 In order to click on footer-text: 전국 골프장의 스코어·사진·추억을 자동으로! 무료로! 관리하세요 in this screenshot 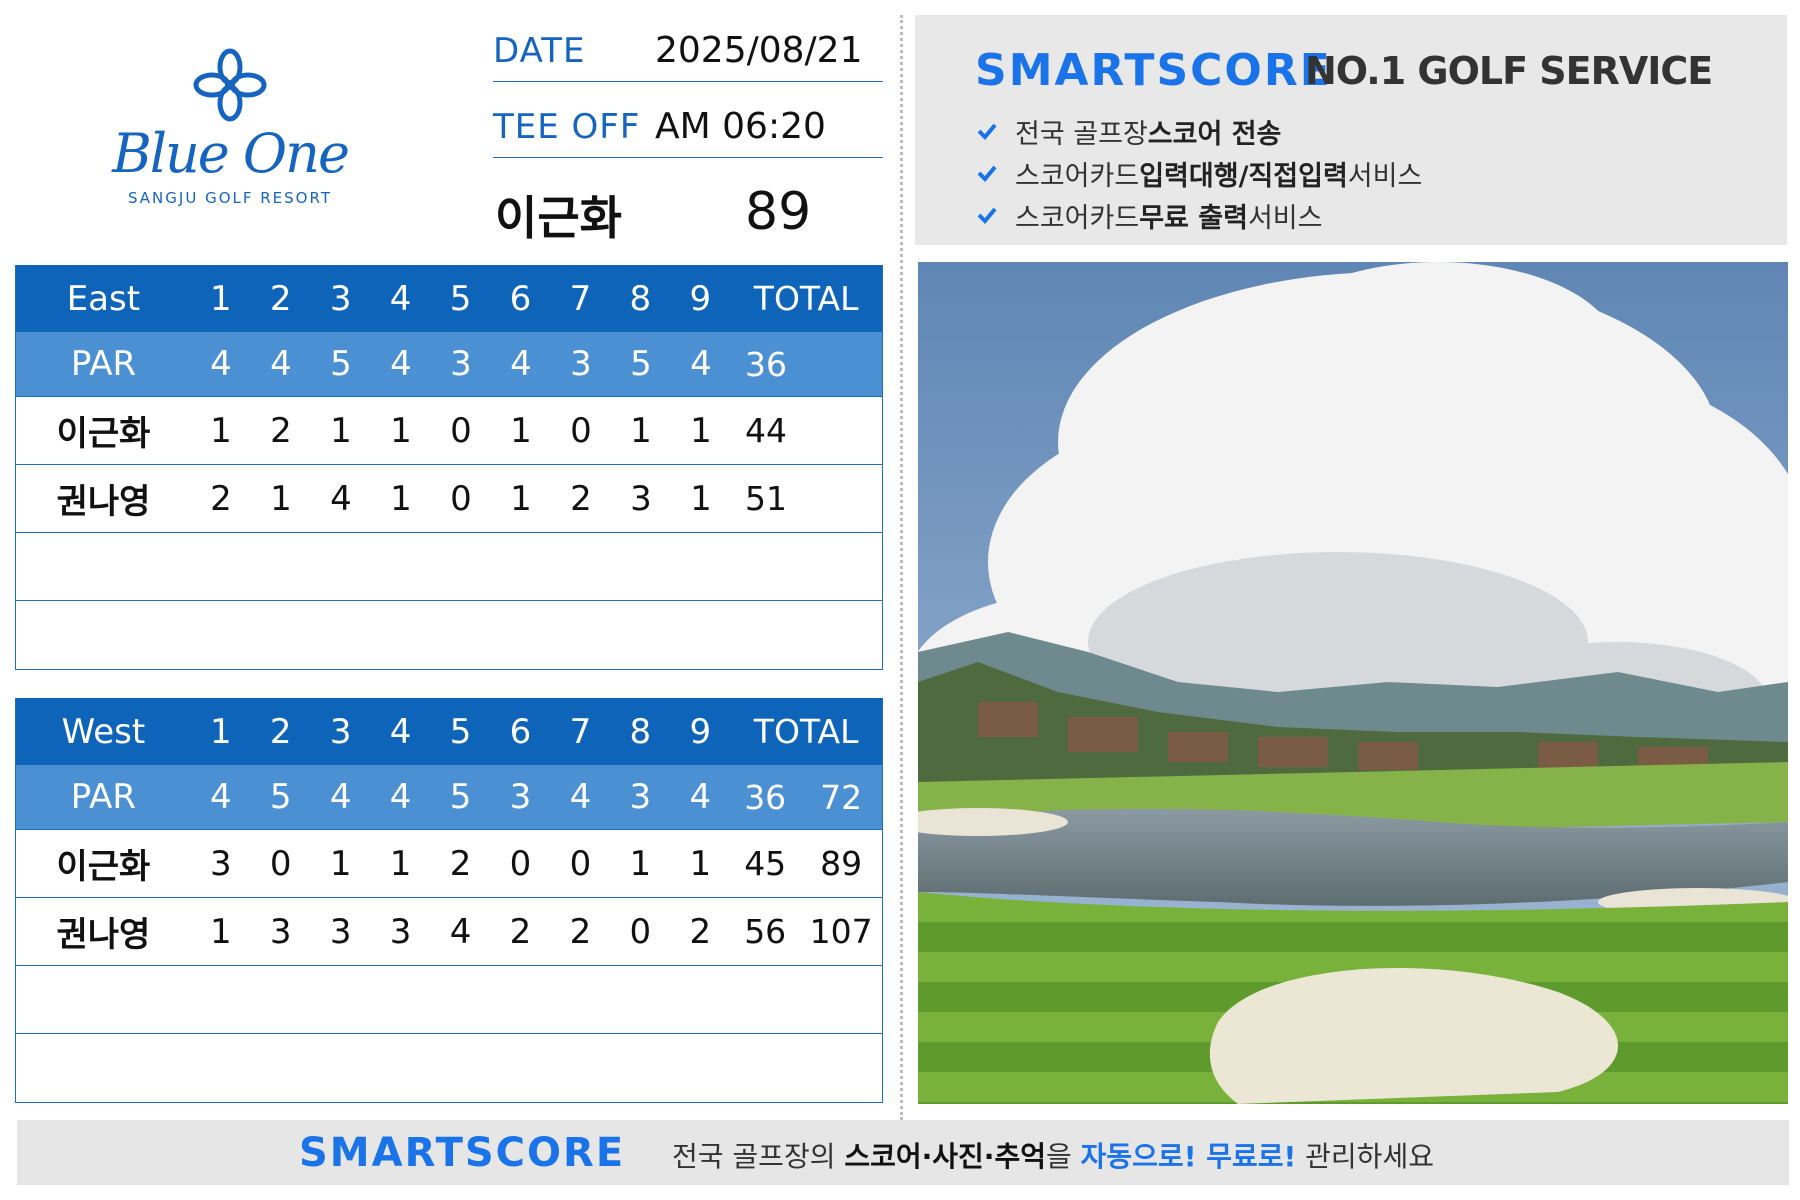, I will do `click(1053, 1155)`.